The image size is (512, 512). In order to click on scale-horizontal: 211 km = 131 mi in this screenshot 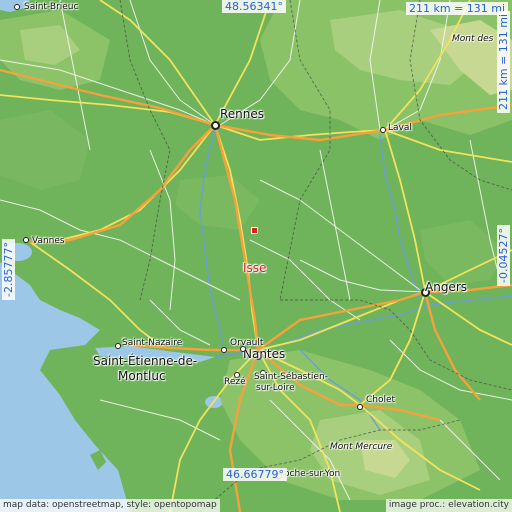, I will do `click(457, 8)`.